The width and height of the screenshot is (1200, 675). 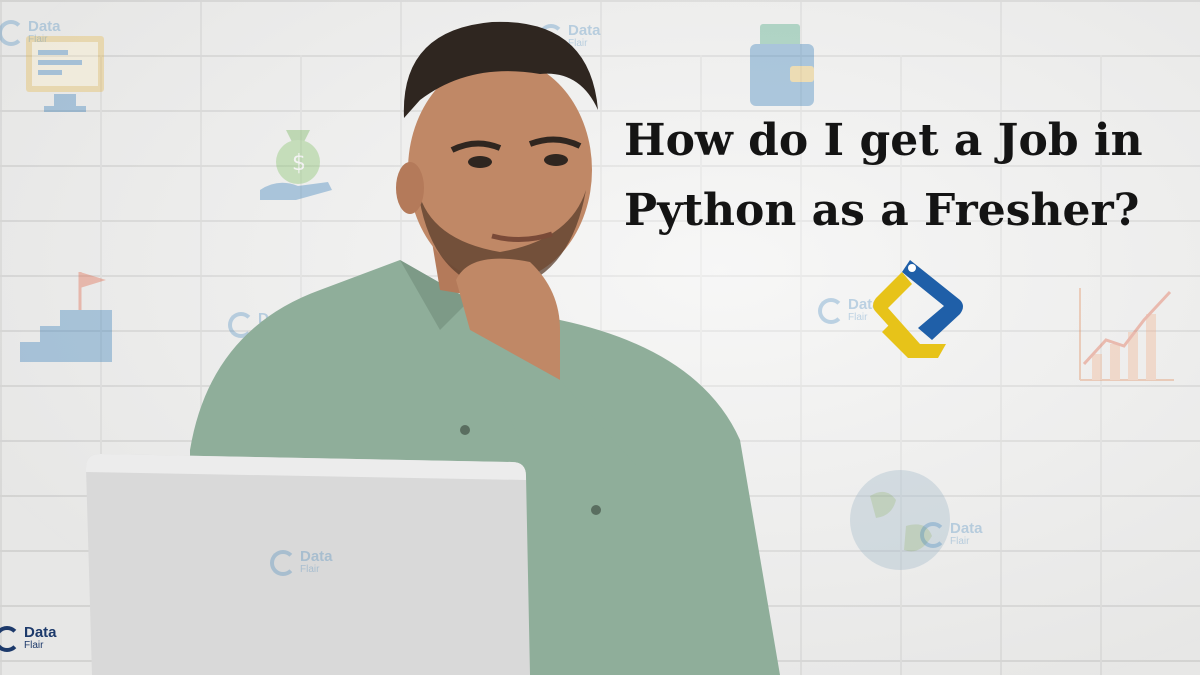 I want to click on growth-chart-icon, so click(x=1126, y=334).